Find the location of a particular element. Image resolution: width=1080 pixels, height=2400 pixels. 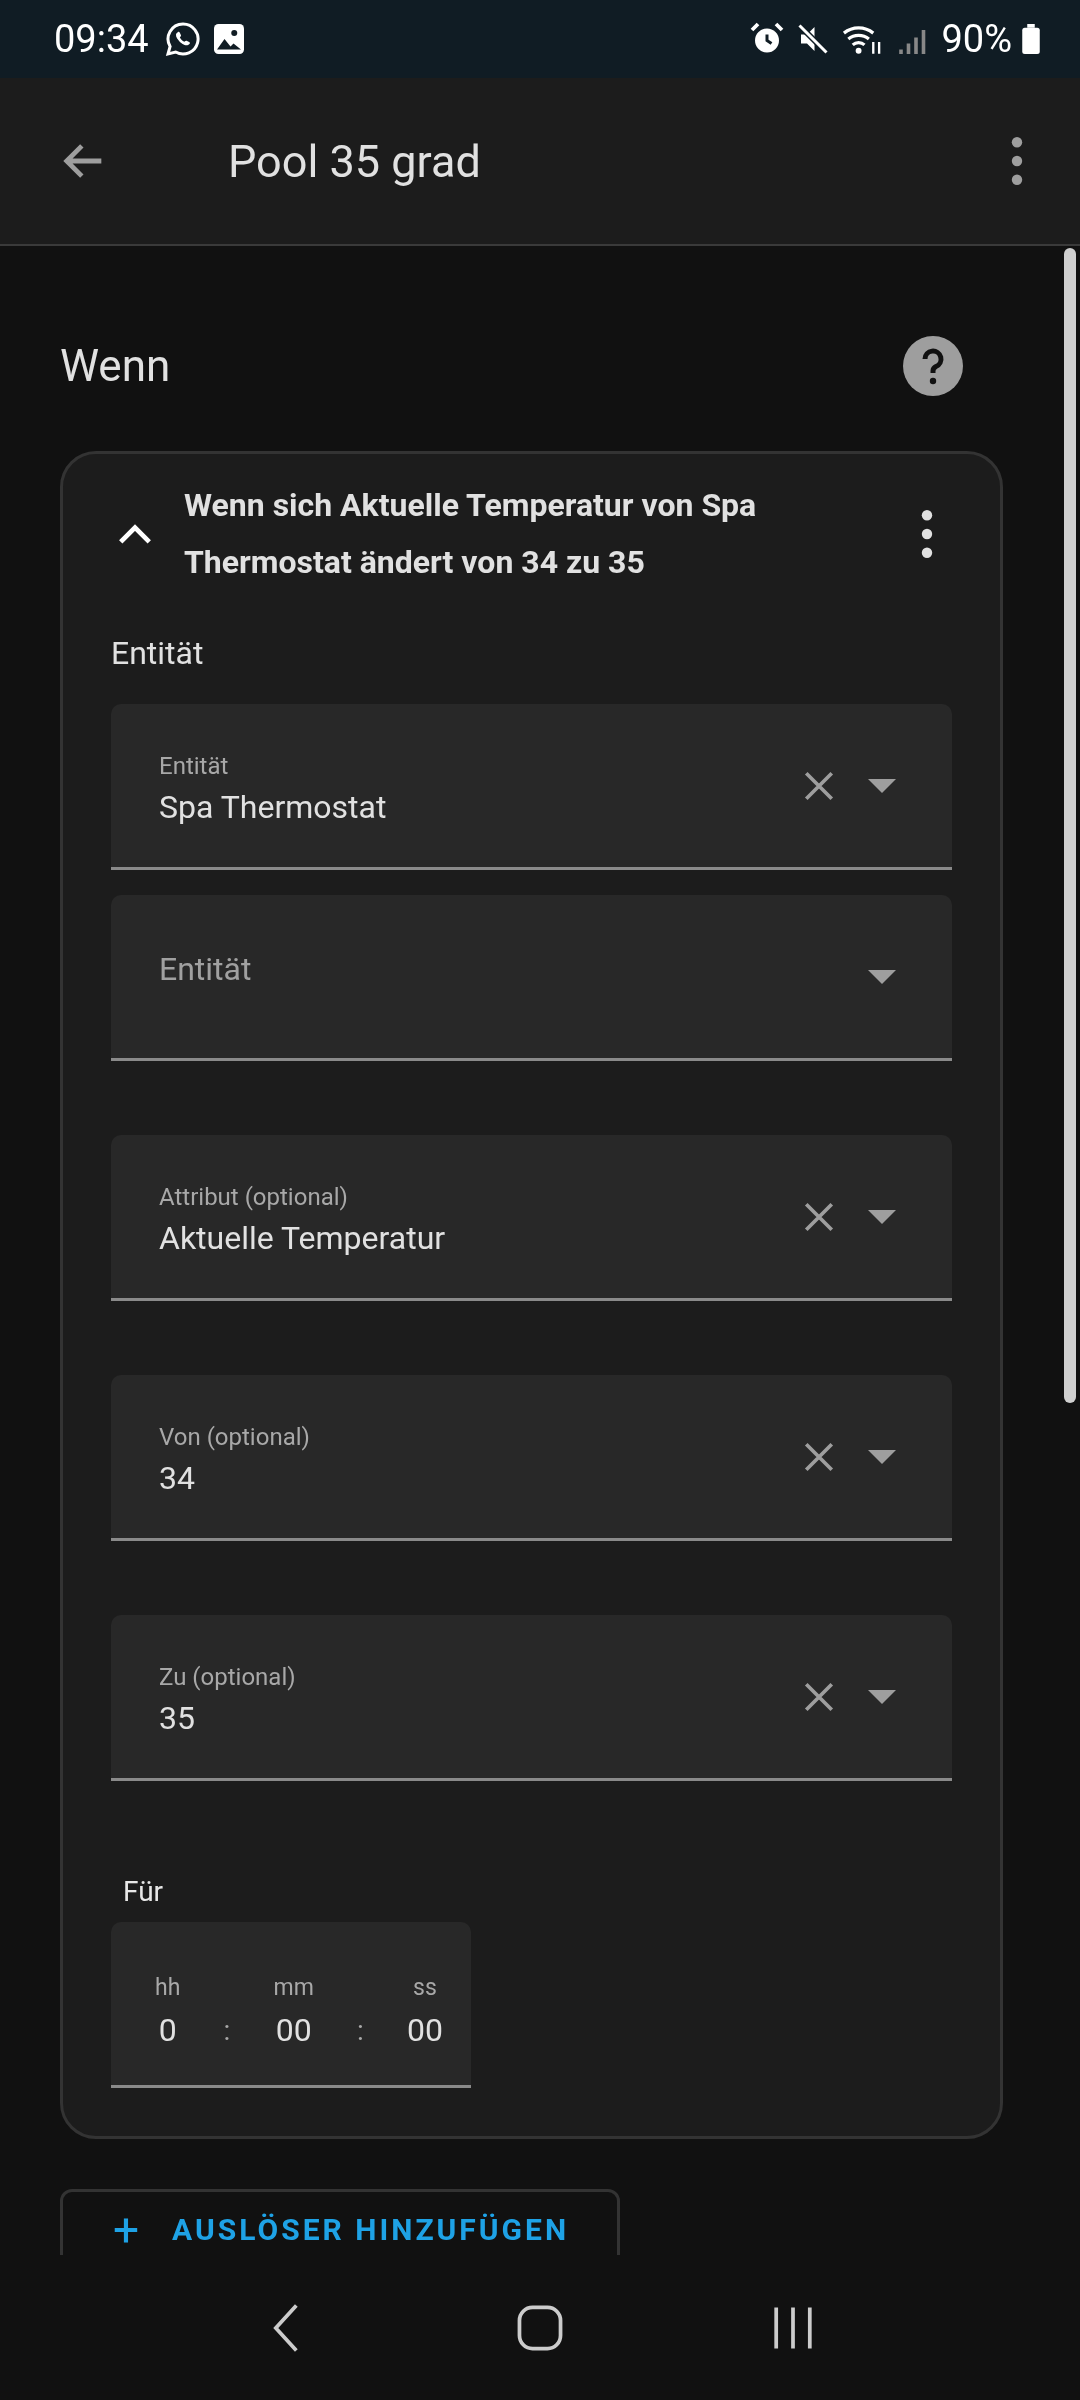

help-icon is located at coordinates (933, 366).